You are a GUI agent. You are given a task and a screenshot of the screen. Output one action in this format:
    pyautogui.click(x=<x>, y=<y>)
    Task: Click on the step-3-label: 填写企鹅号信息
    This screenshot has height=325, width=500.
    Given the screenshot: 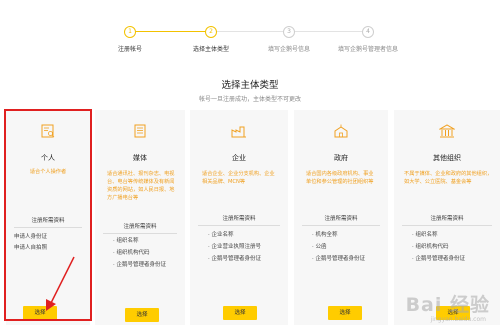 What is the action you would take?
    pyautogui.click(x=289, y=49)
    